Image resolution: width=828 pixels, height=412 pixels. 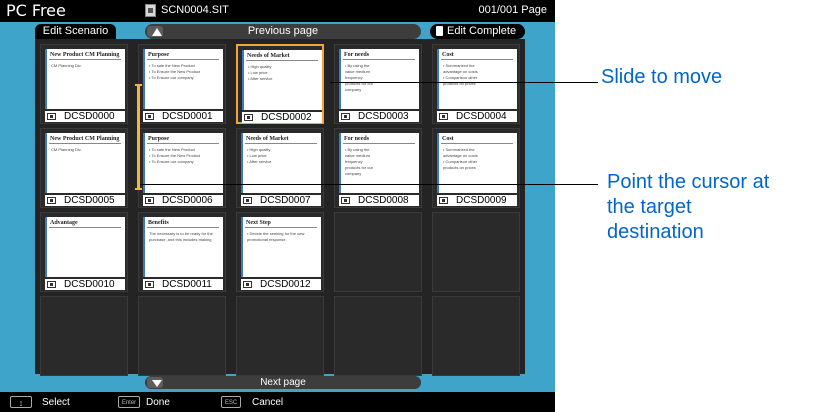 What do you see at coordinates (285, 200) in the screenshot?
I see `slide-label-text: DCSD0007` at bounding box center [285, 200].